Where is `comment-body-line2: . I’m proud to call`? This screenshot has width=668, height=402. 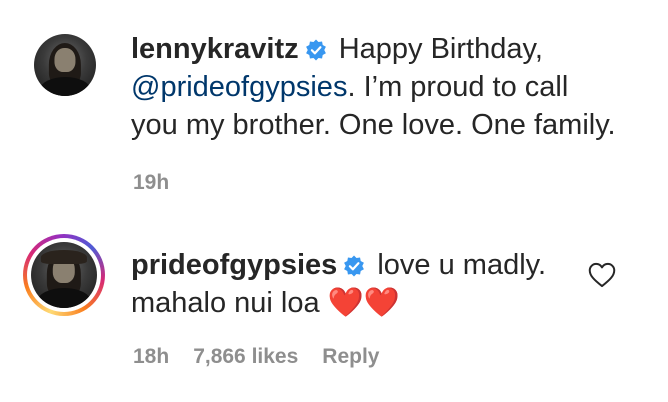
comment-body-line2: . I’m proud to call is located at coordinates (458, 87).